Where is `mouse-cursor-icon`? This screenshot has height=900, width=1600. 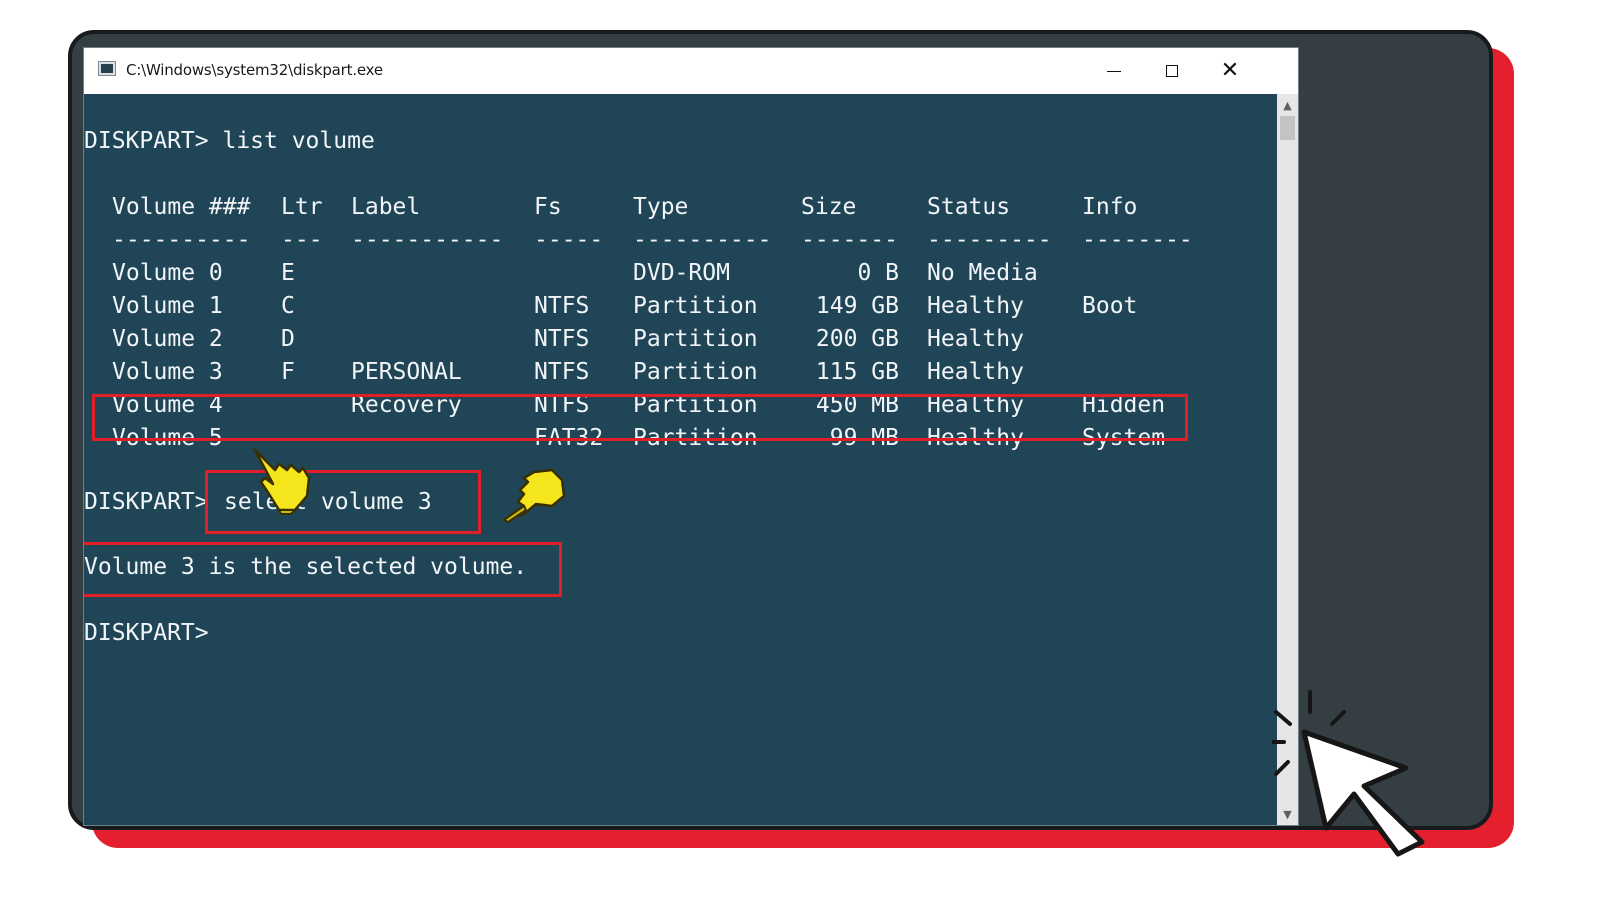
mouse-cursor-icon is located at coordinates (1348, 773).